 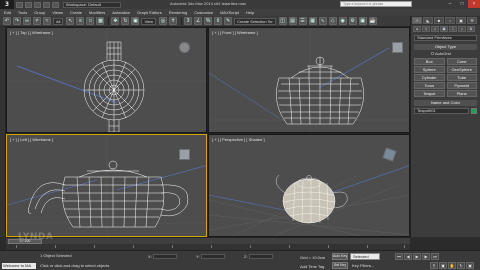 What do you see at coordinates (441, 111) in the screenshot?
I see `object-name-field: Teapot001` at bounding box center [441, 111].